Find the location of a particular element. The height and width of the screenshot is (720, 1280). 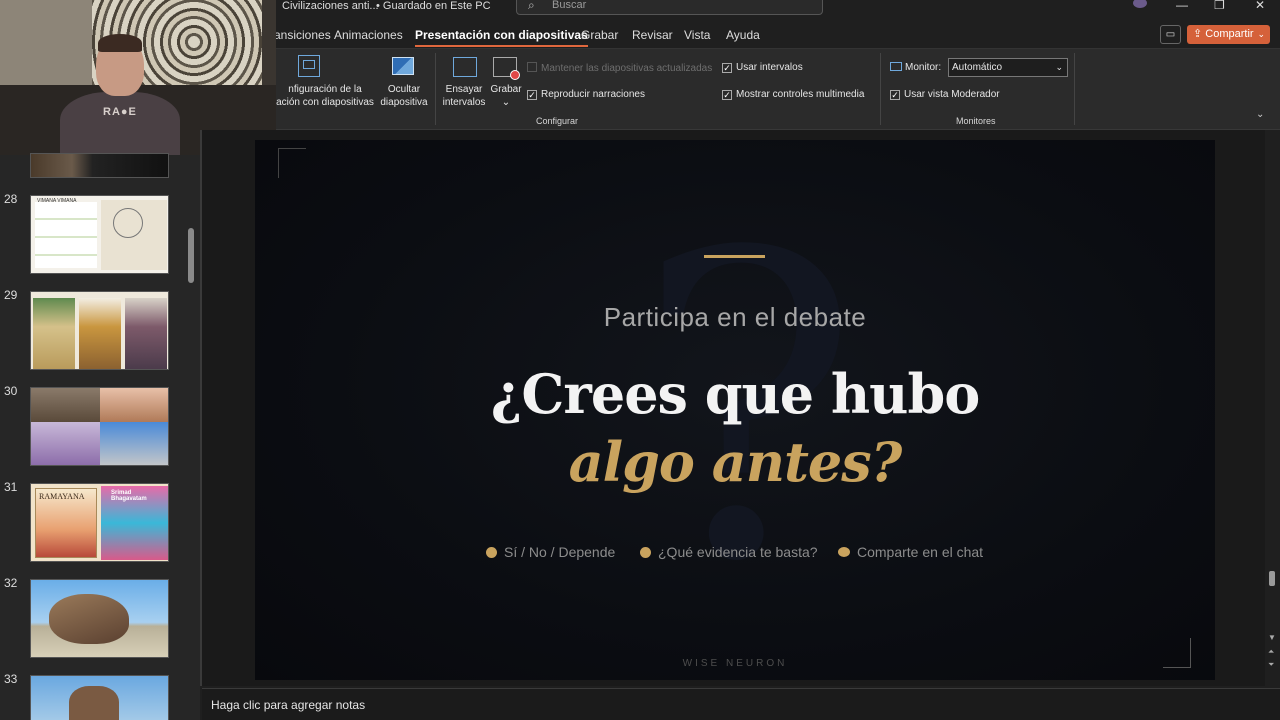

restore-button: ❐ is located at coordinates (1219, 6).